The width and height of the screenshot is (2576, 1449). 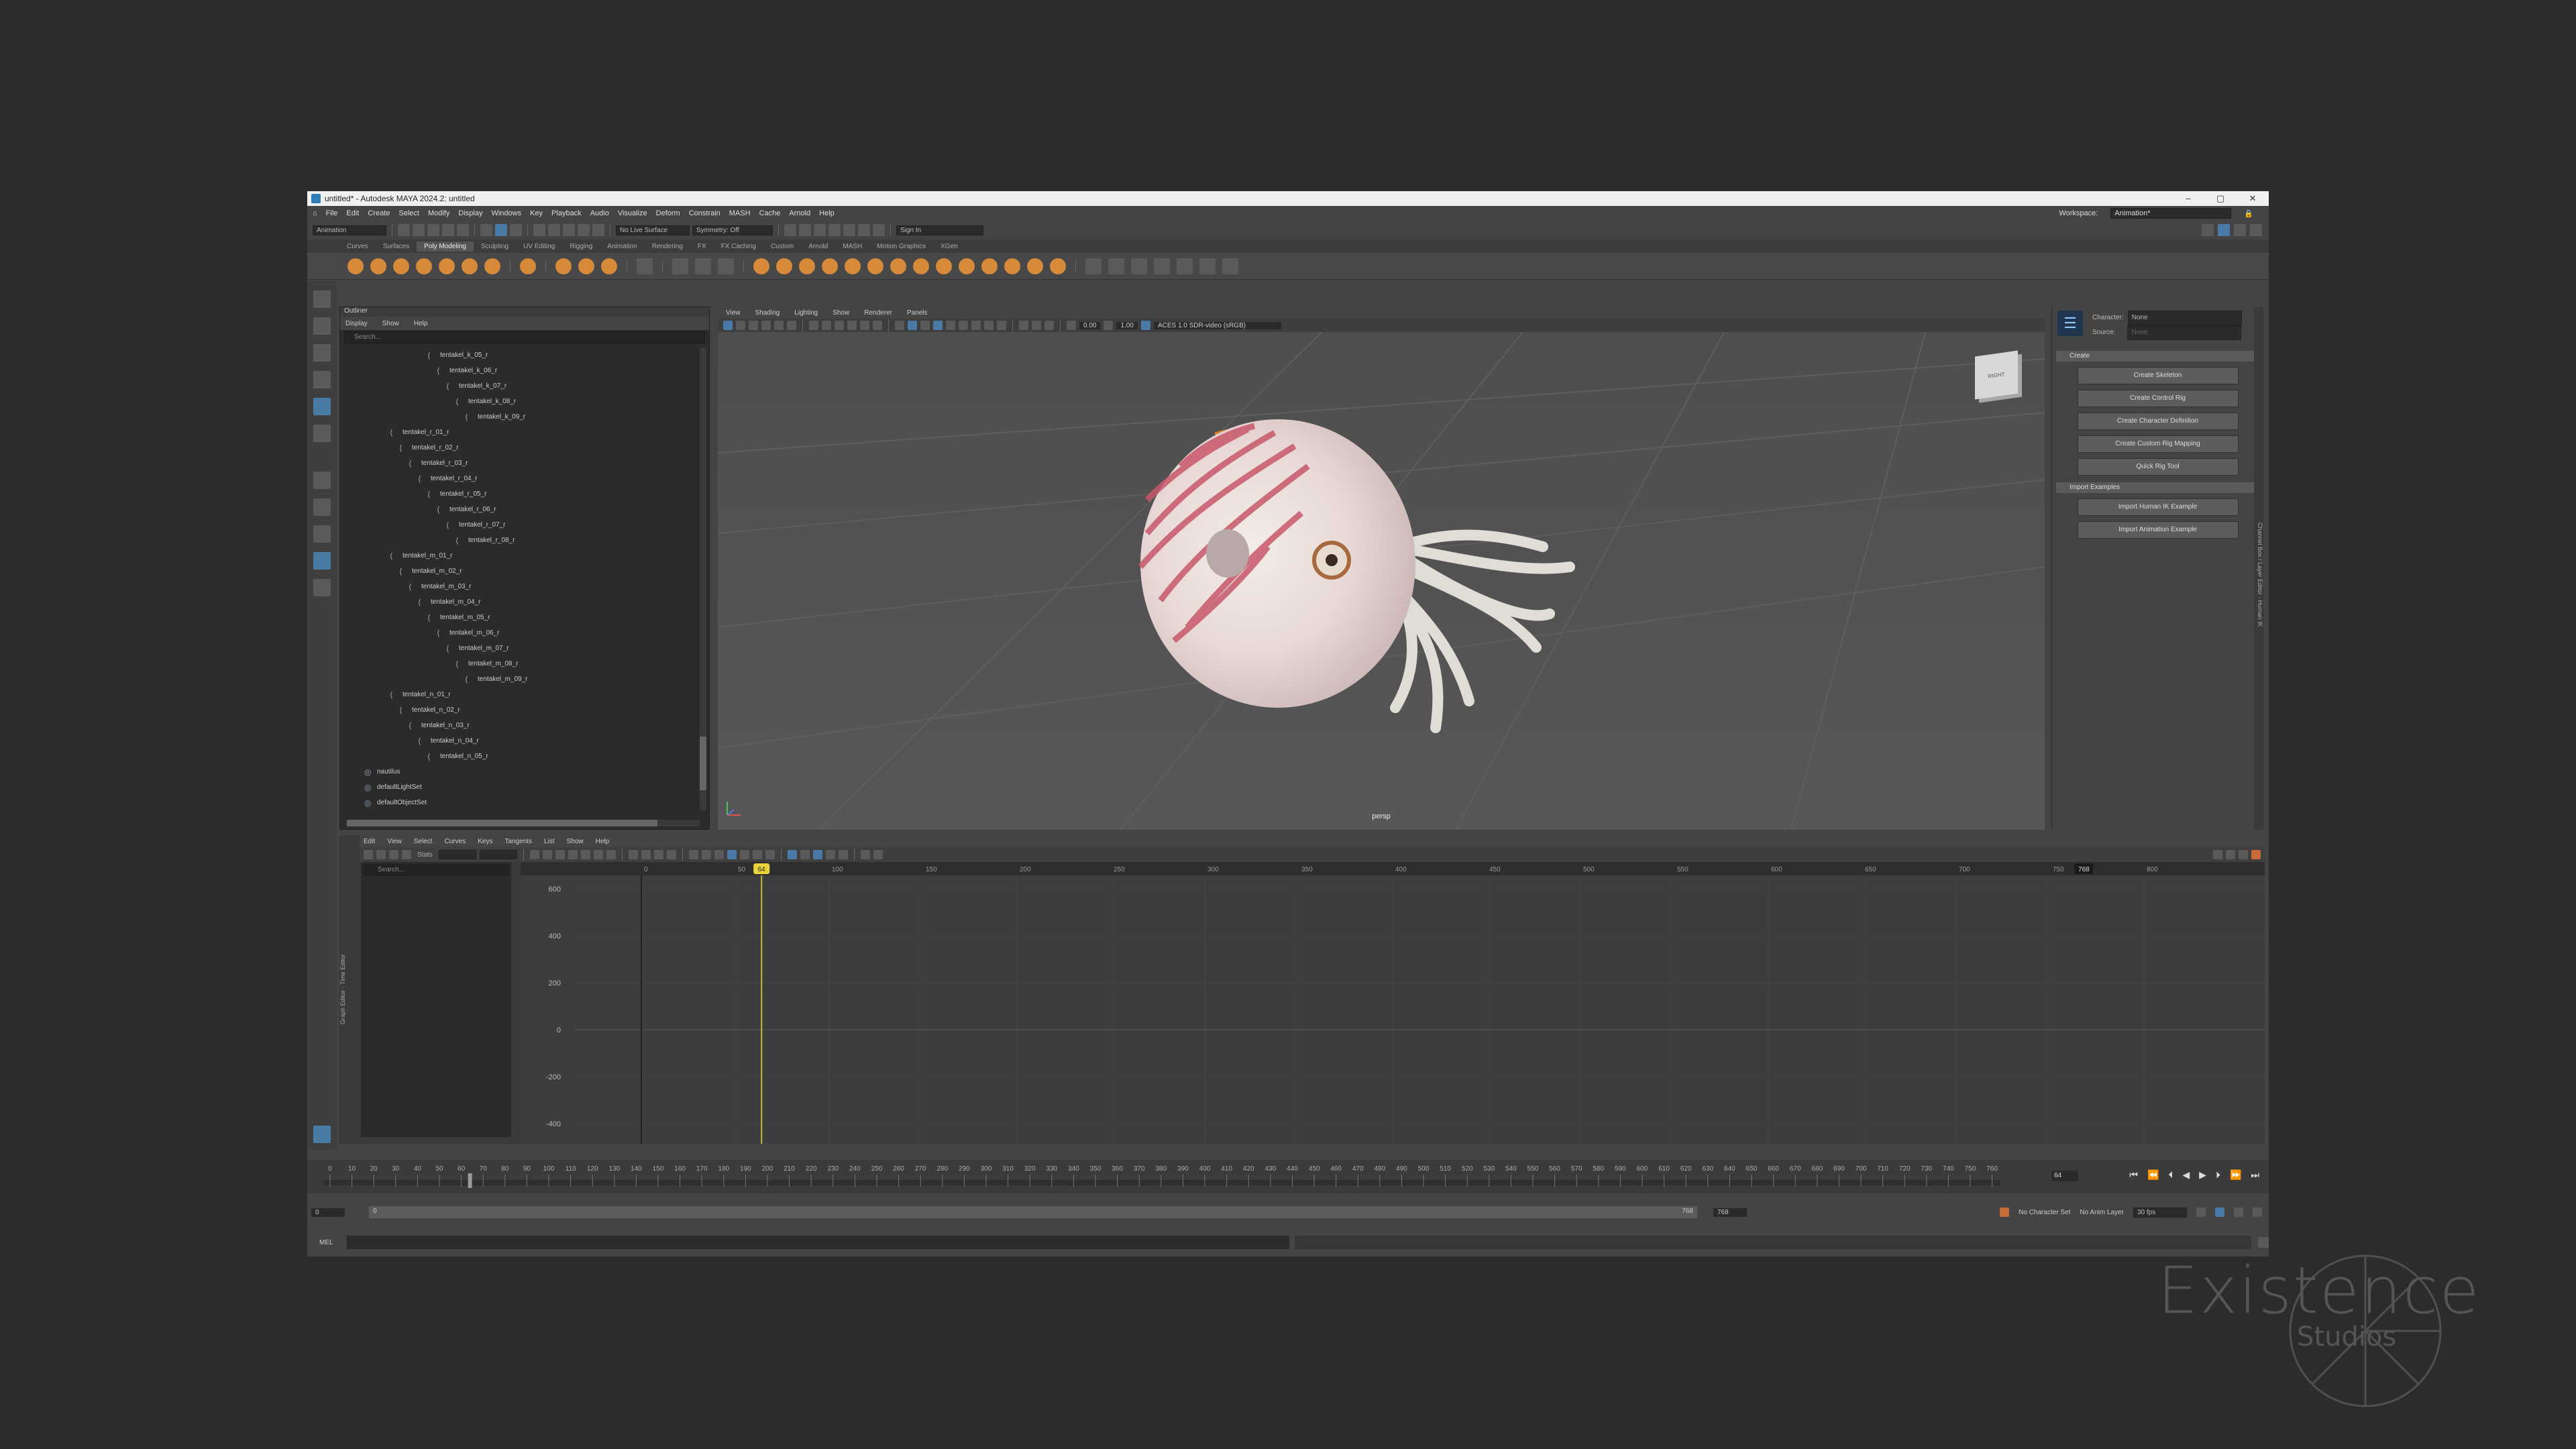 I want to click on create-section-header: Create, so click(x=2157, y=356).